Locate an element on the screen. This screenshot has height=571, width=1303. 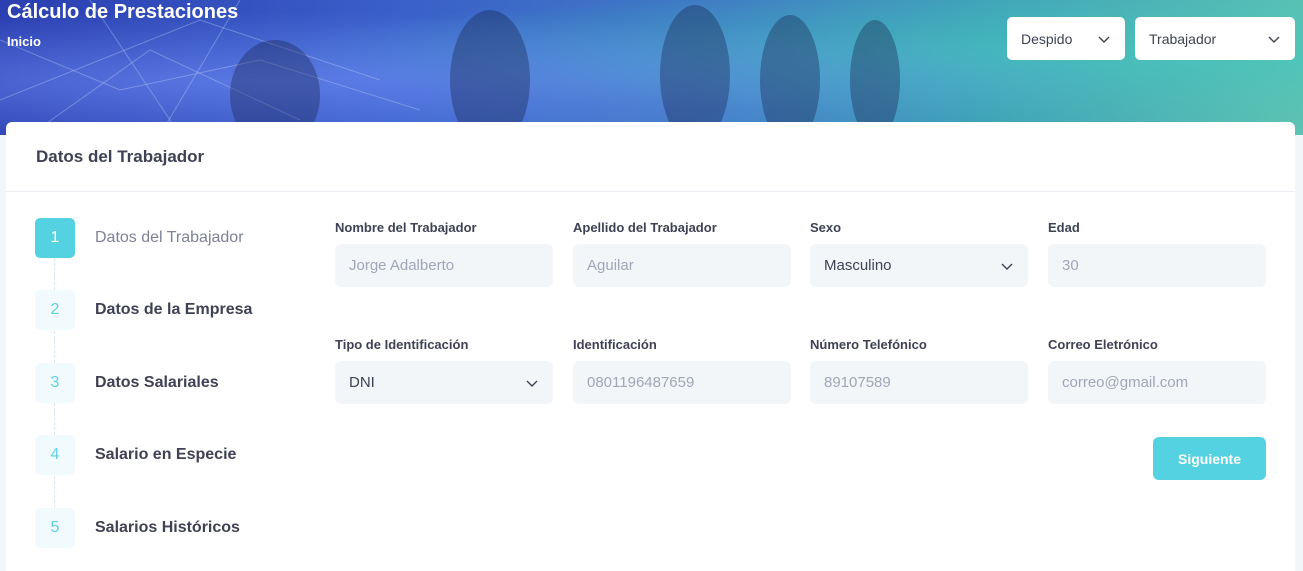
first-name-label: Nombre del Trabajador is located at coordinates (406, 227).